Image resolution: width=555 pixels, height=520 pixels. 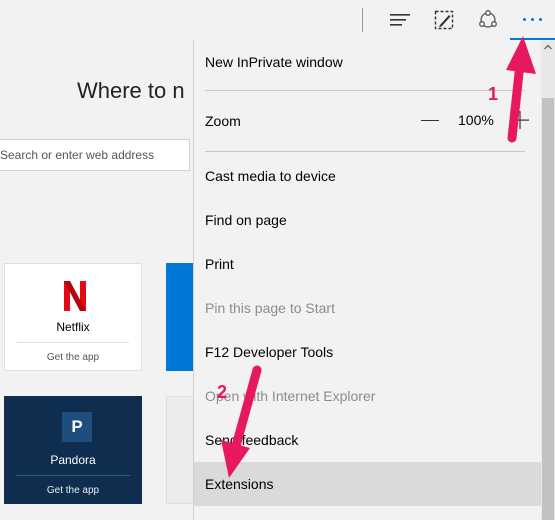 What do you see at coordinates (367, 352) in the screenshot?
I see `menu-item-developer-tools: F12 Developer Tools` at bounding box center [367, 352].